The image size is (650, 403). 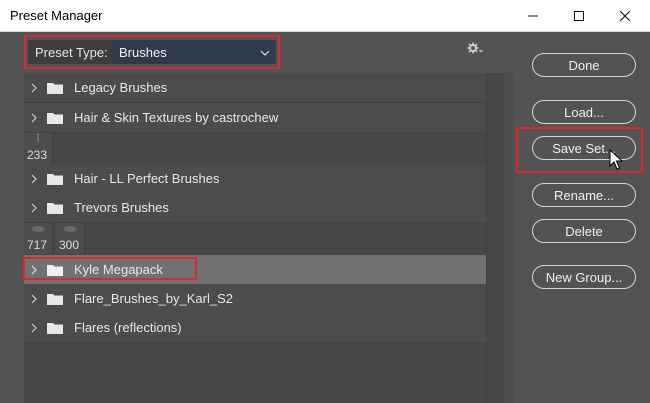 I want to click on brush-thumbnail: 233, so click(x=38, y=148).